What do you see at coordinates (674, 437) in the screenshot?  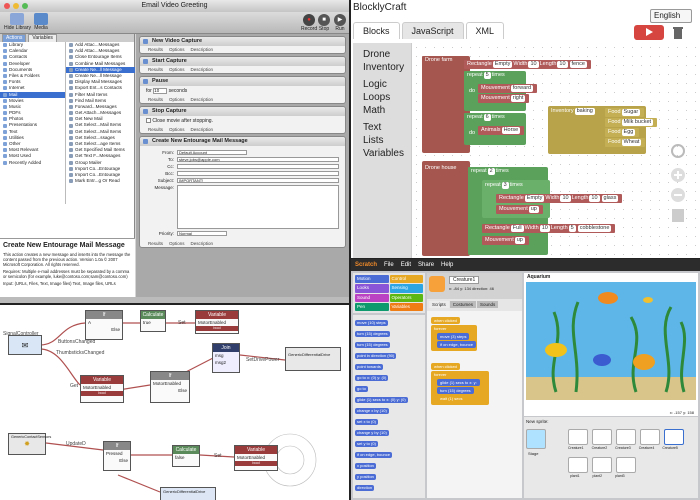 I see `sprite-creature5` at bounding box center [674, 437].